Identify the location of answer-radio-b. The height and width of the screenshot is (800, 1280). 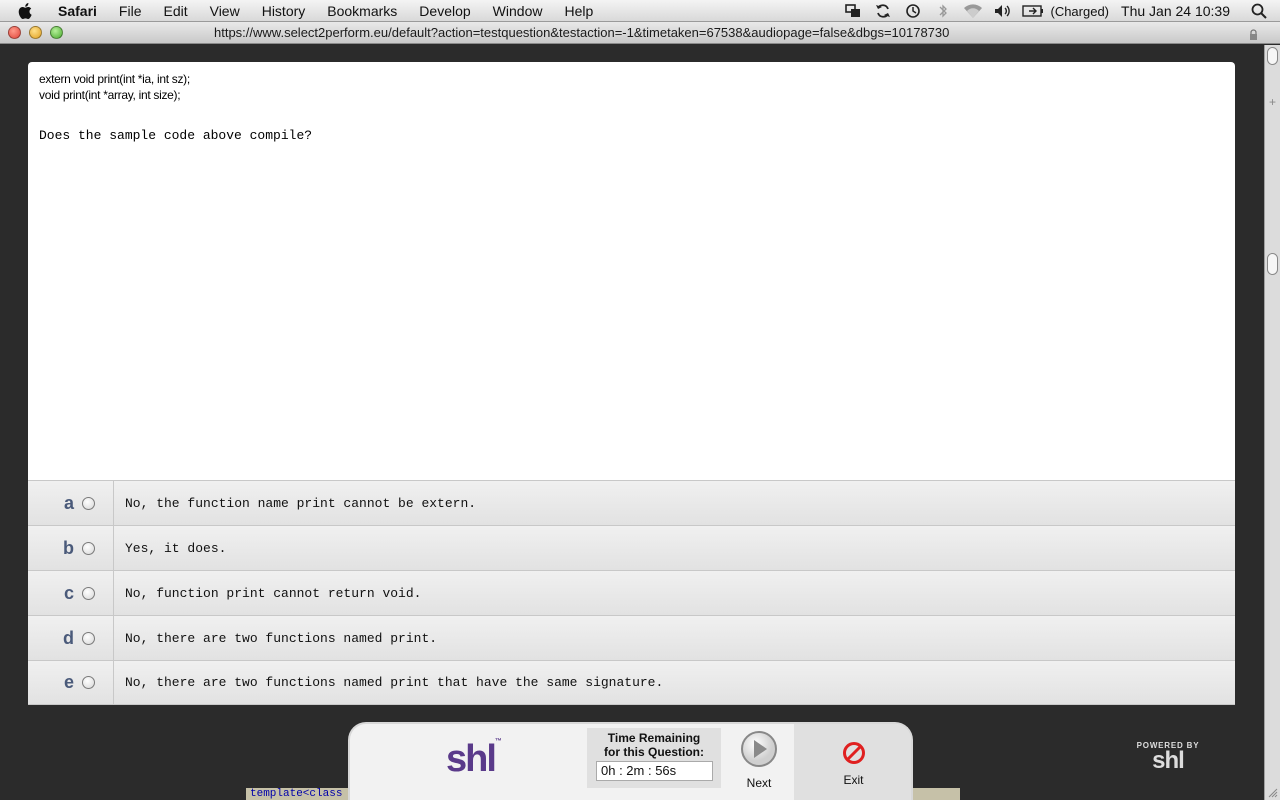
(88, 548).